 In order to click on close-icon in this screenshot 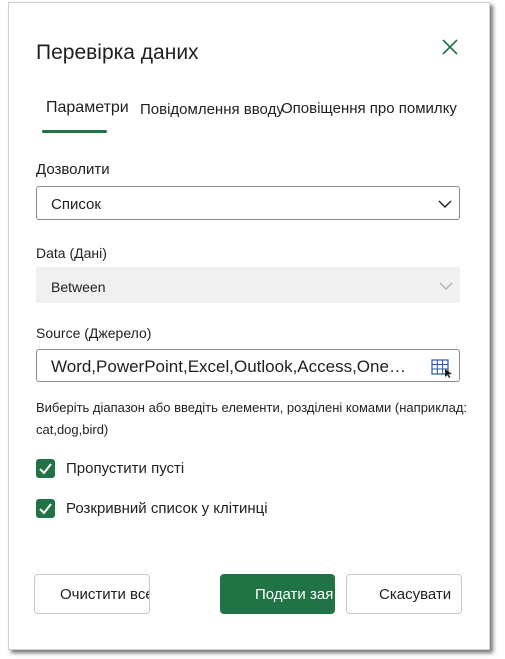, I will do `click(450, 47)`.